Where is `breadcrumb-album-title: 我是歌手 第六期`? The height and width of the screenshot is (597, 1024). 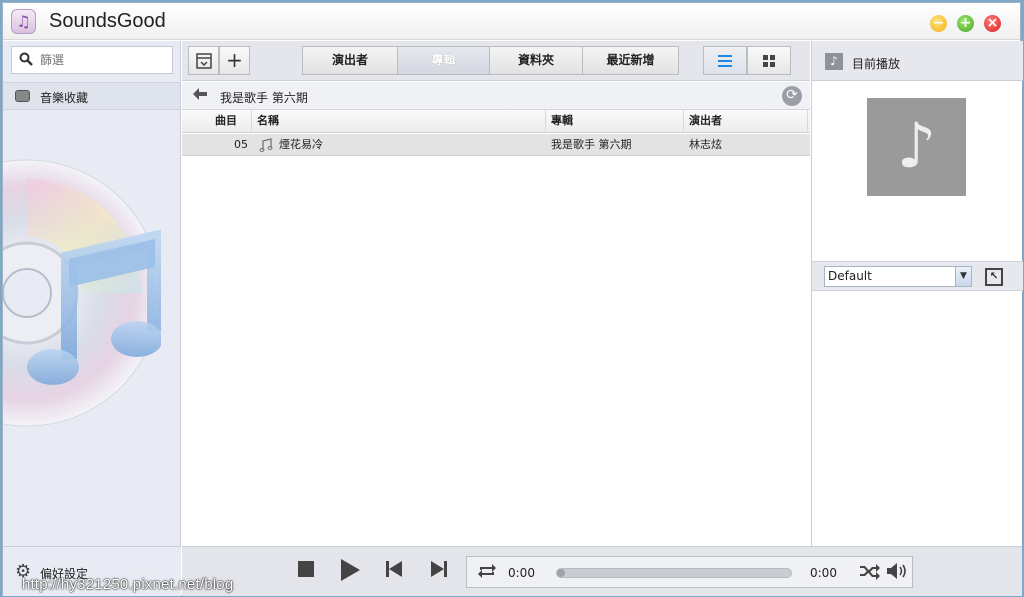
breadcrumb-album-title: 我是歌手 第六期 is located at coordinates (264, 98).